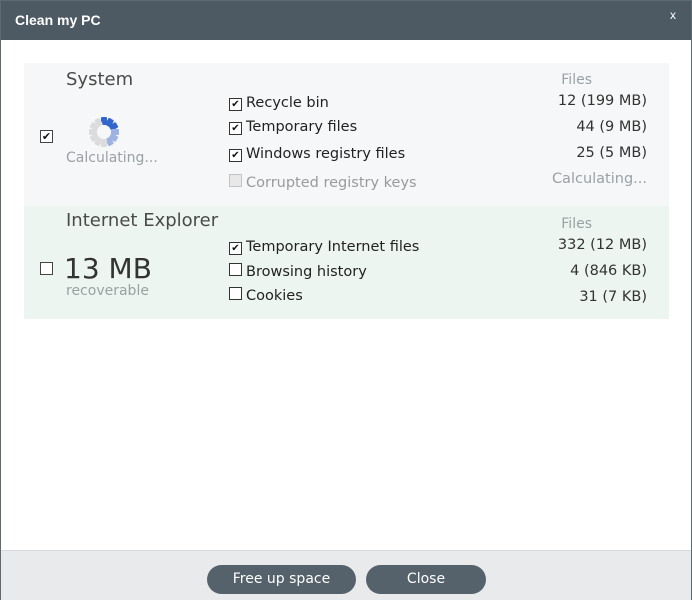 This screenshot has width=692, height=600. Describe the element at coordinates (235, 180) in the screenshot. I see `corrupted-registry-keys-checkbox` at that location.